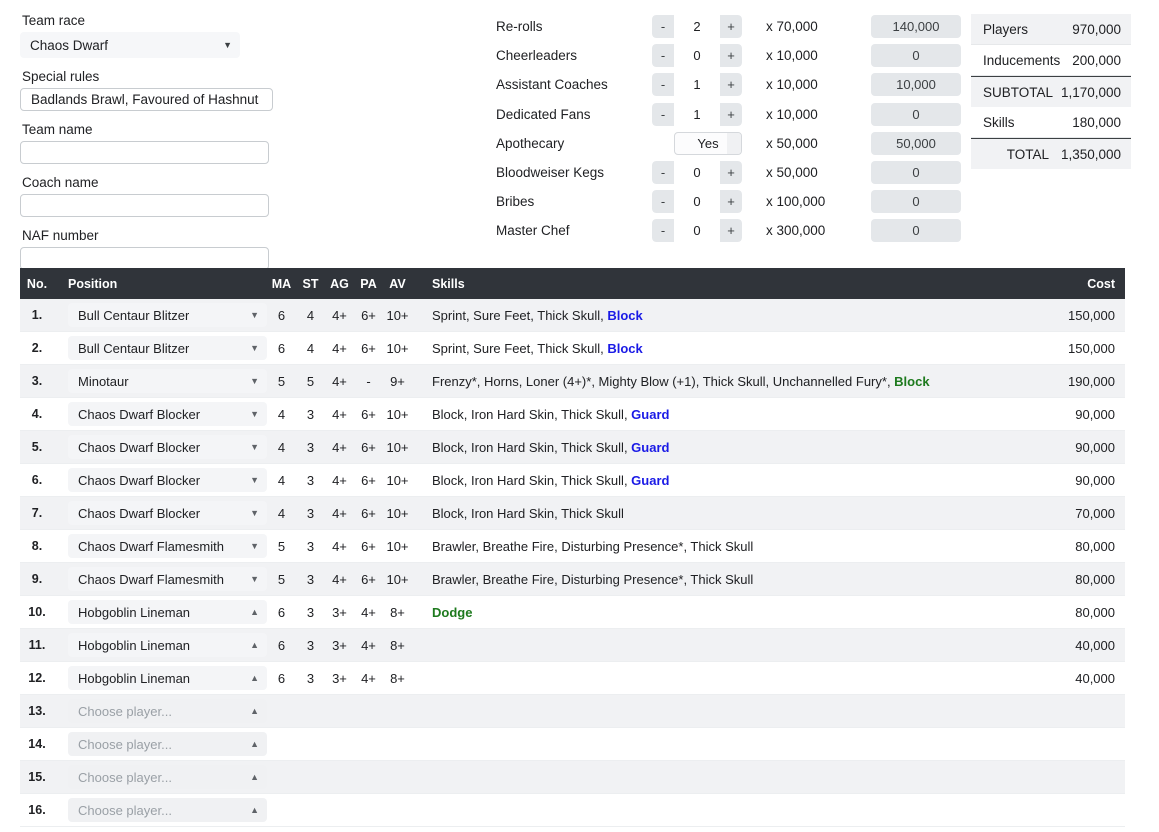  I want to click on position-value: Minotaur, so click(103, 381).